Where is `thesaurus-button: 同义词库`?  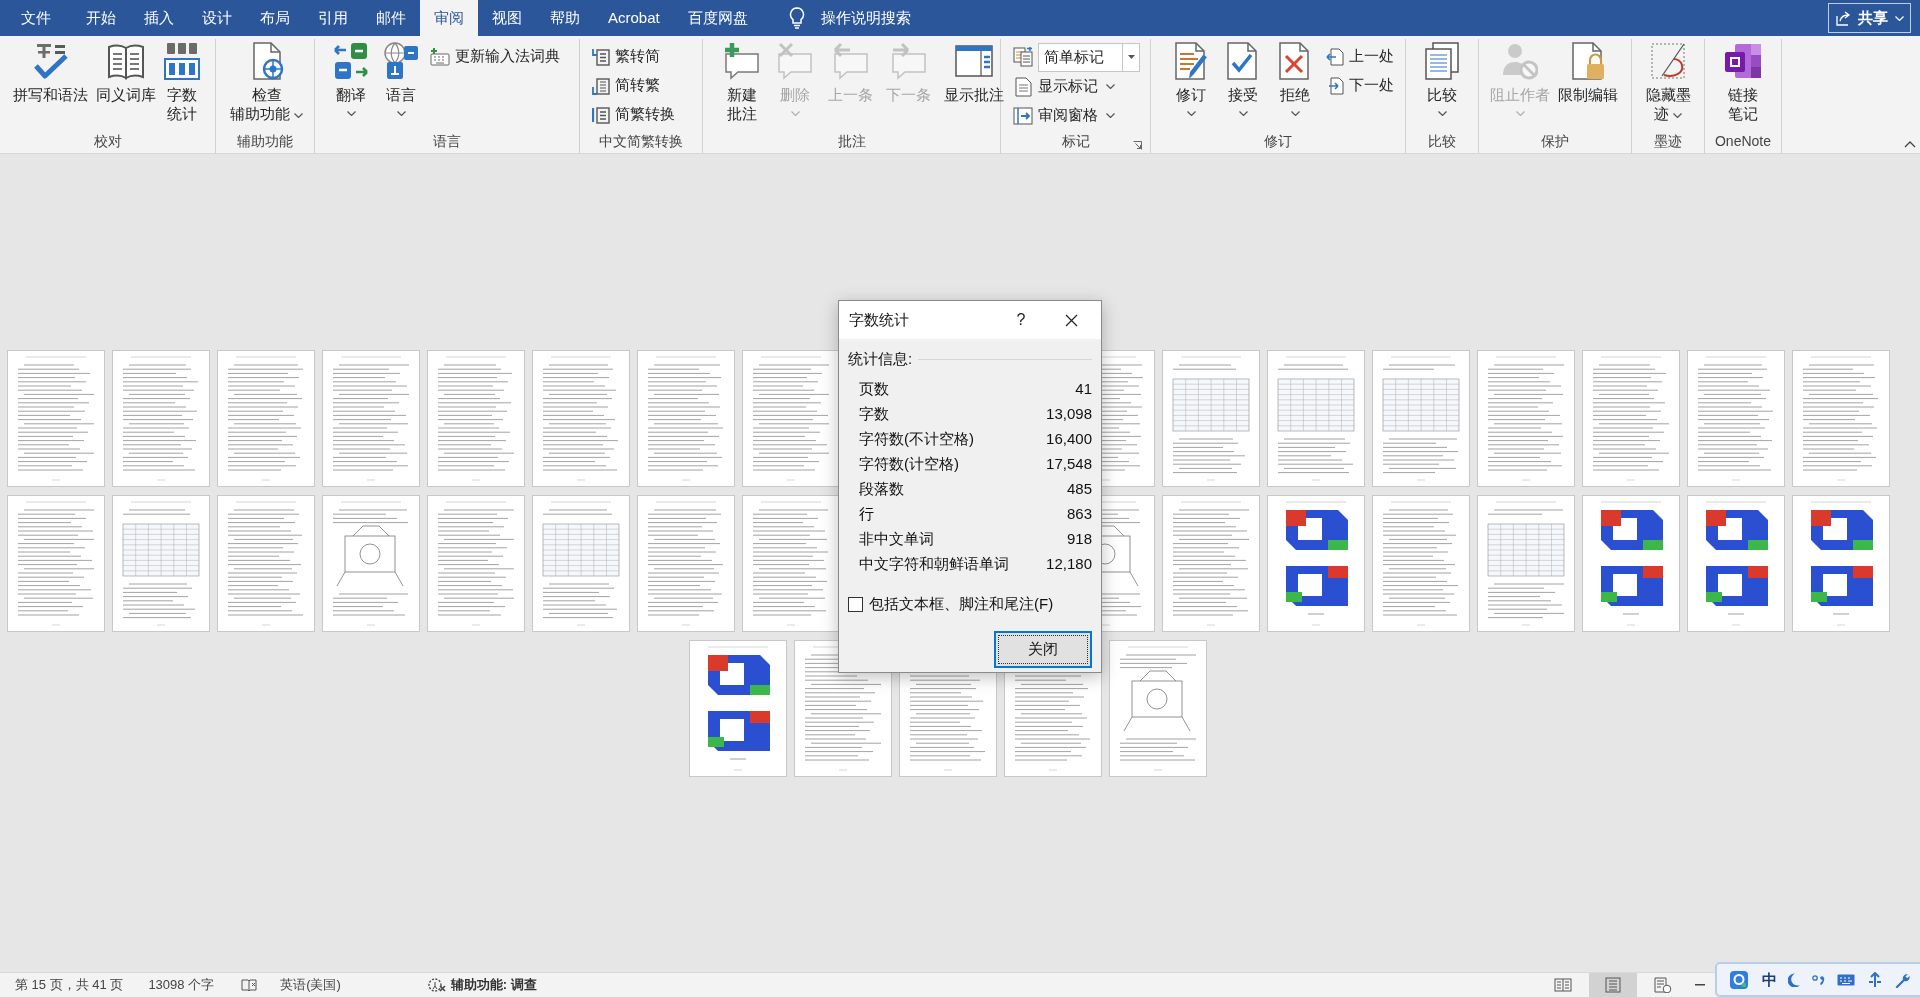
thesaurus-button: 同义词库 is located at coordinates (126, 73).